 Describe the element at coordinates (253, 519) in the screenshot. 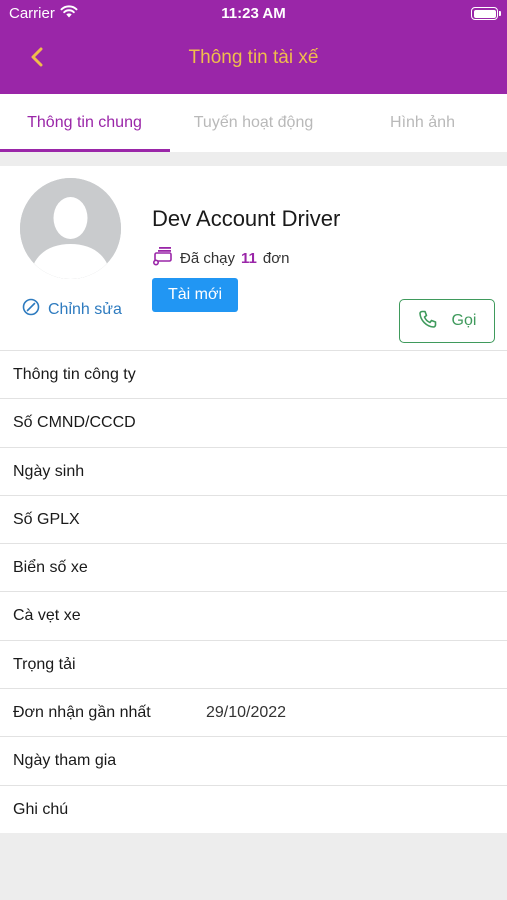

I see `info-row-license-number: Số GPLX` at that location.